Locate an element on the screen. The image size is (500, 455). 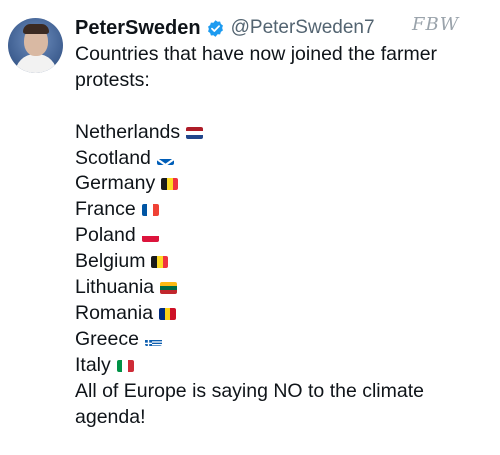
country-name: Germany is located at coordinates (115, 183).